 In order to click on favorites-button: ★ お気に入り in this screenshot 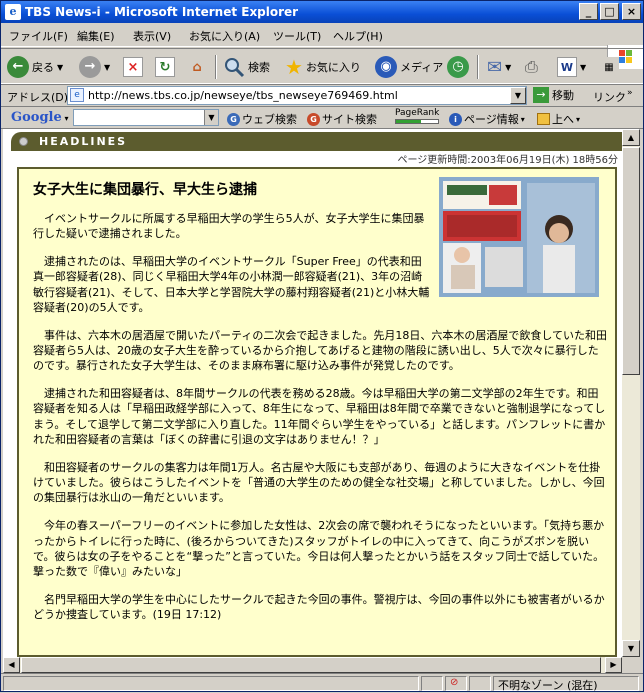, I will do `click(323, 67)`.